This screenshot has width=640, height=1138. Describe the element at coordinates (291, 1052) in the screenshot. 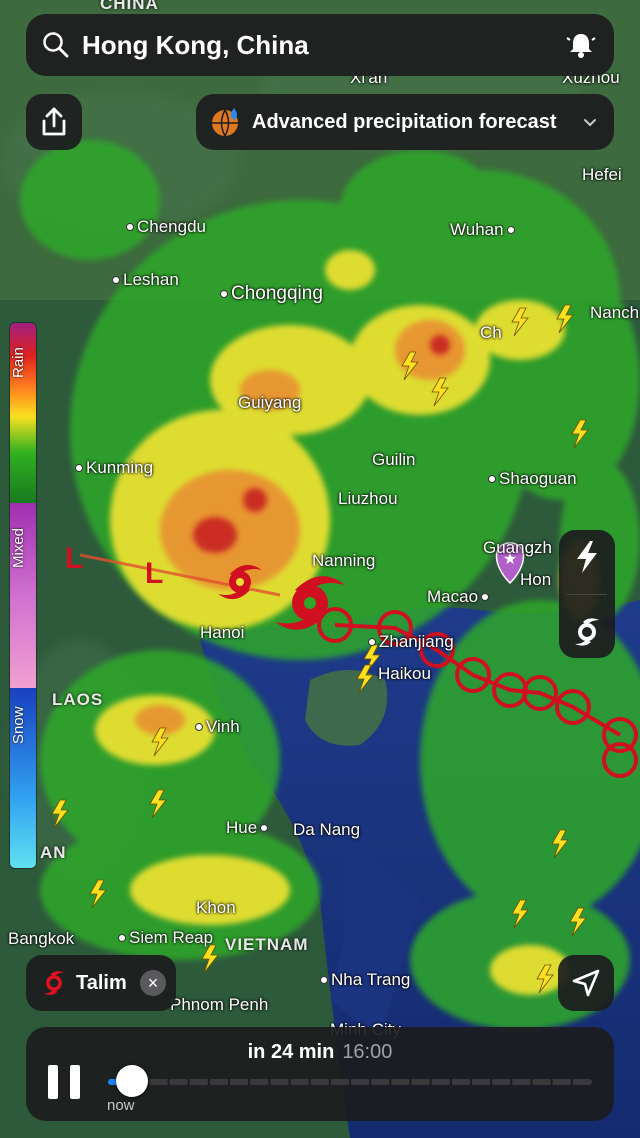

I see `time-relative: in 24 min` at that location.